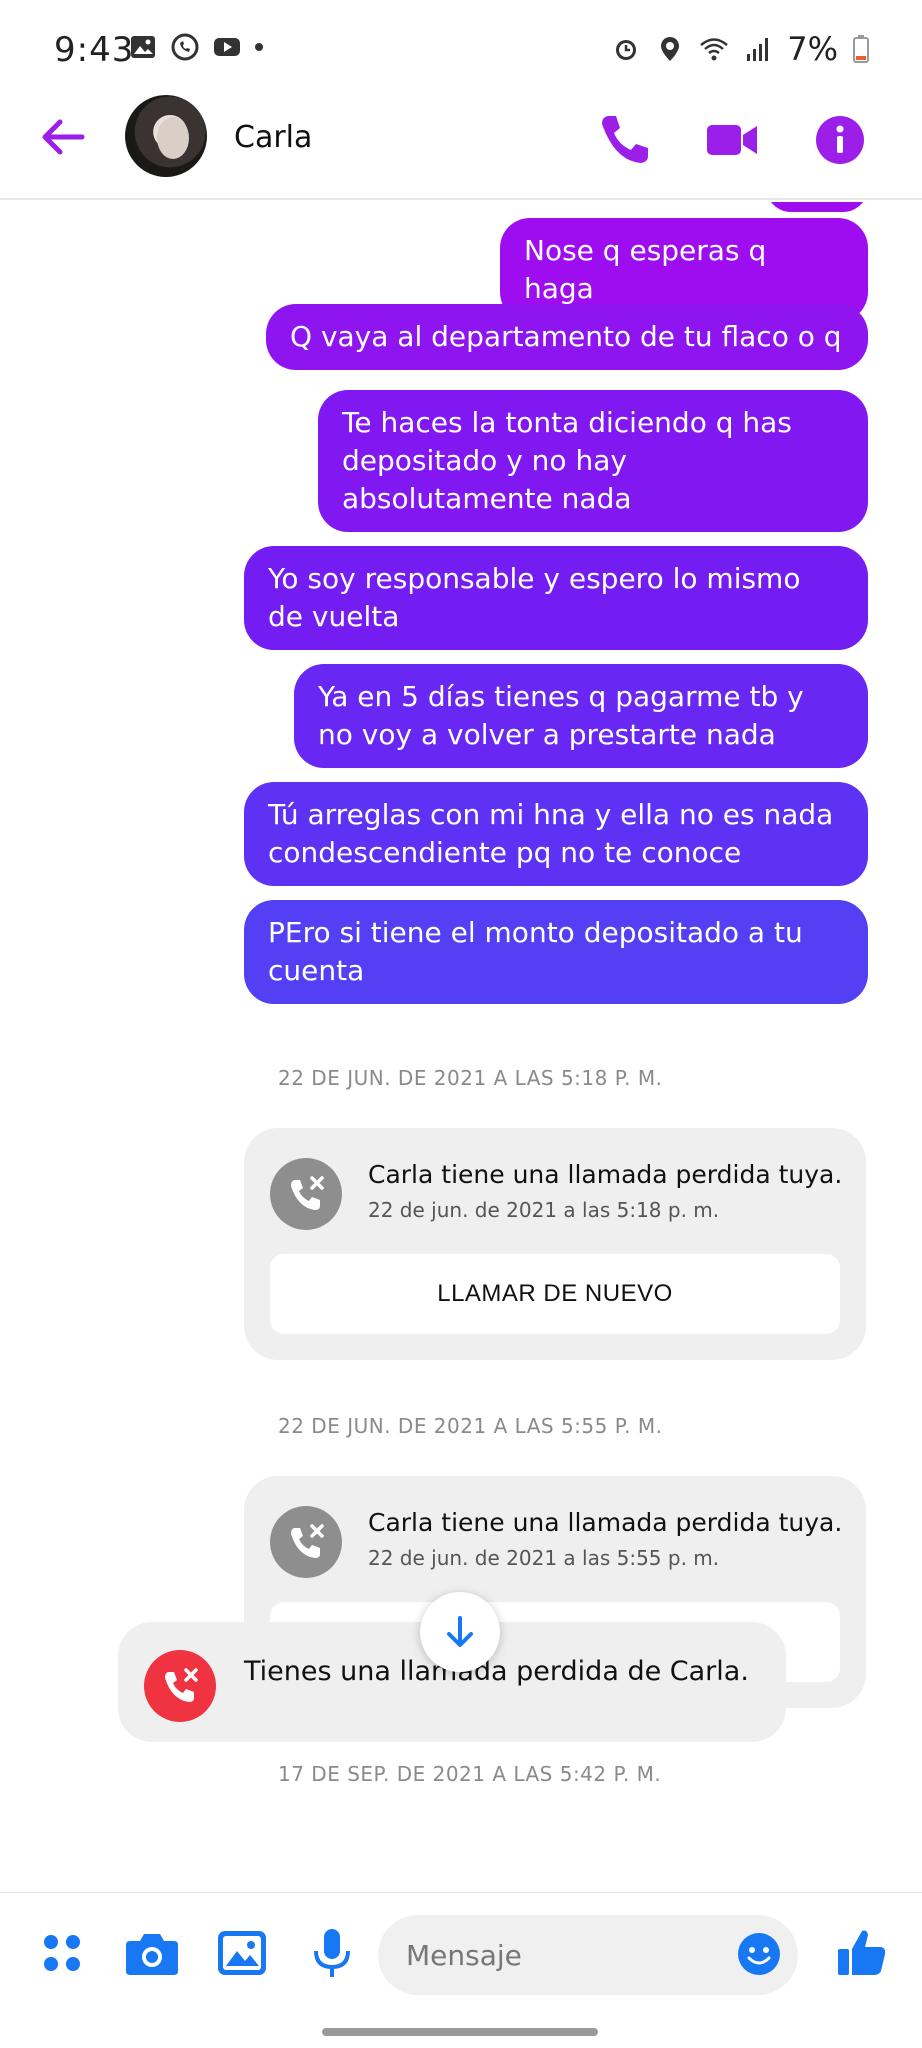 Image resolution: width=922 pixels, height=2048 pixels. What do you see at coordinates (714, 49) in the screenshot?
I see `wifi-icon` at bounding box center [714, 49].